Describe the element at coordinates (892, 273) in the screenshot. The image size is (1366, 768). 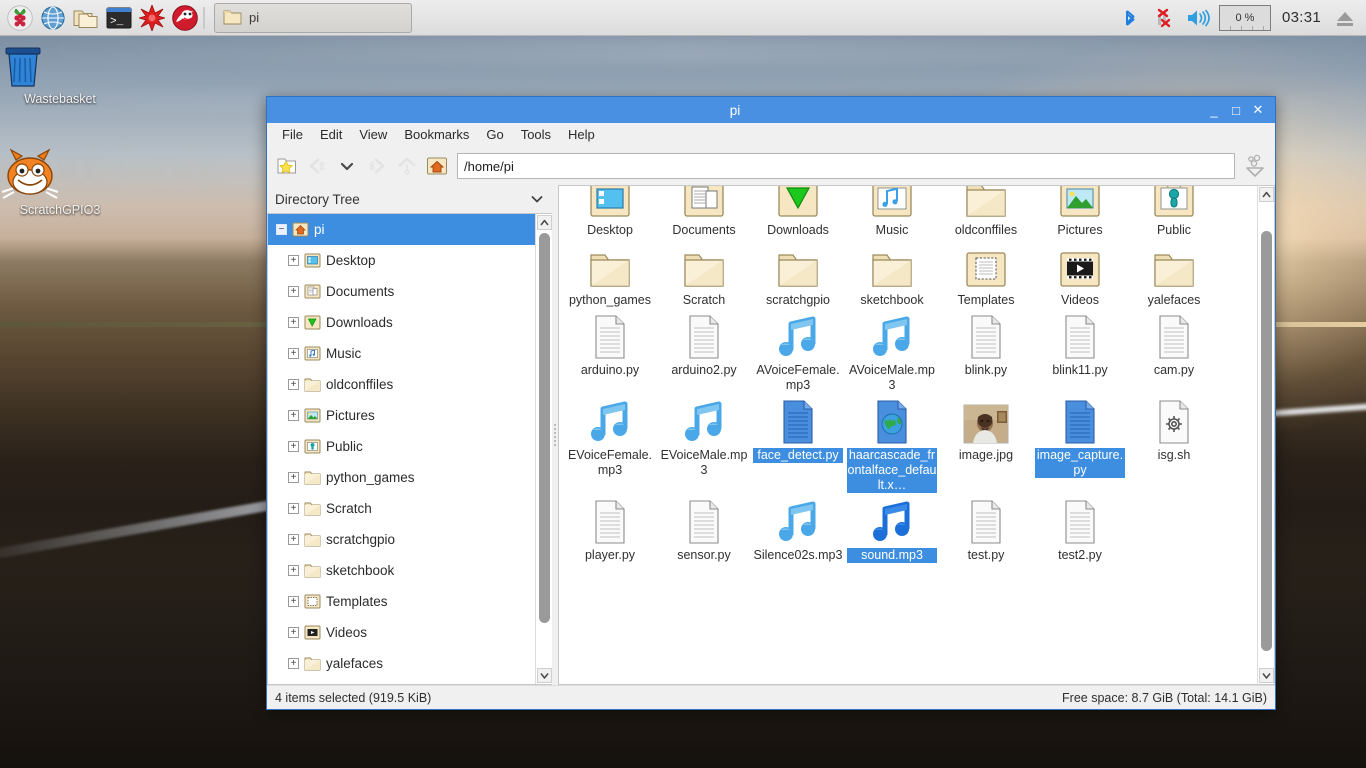
I see `file-item: sketchbook` at that location.